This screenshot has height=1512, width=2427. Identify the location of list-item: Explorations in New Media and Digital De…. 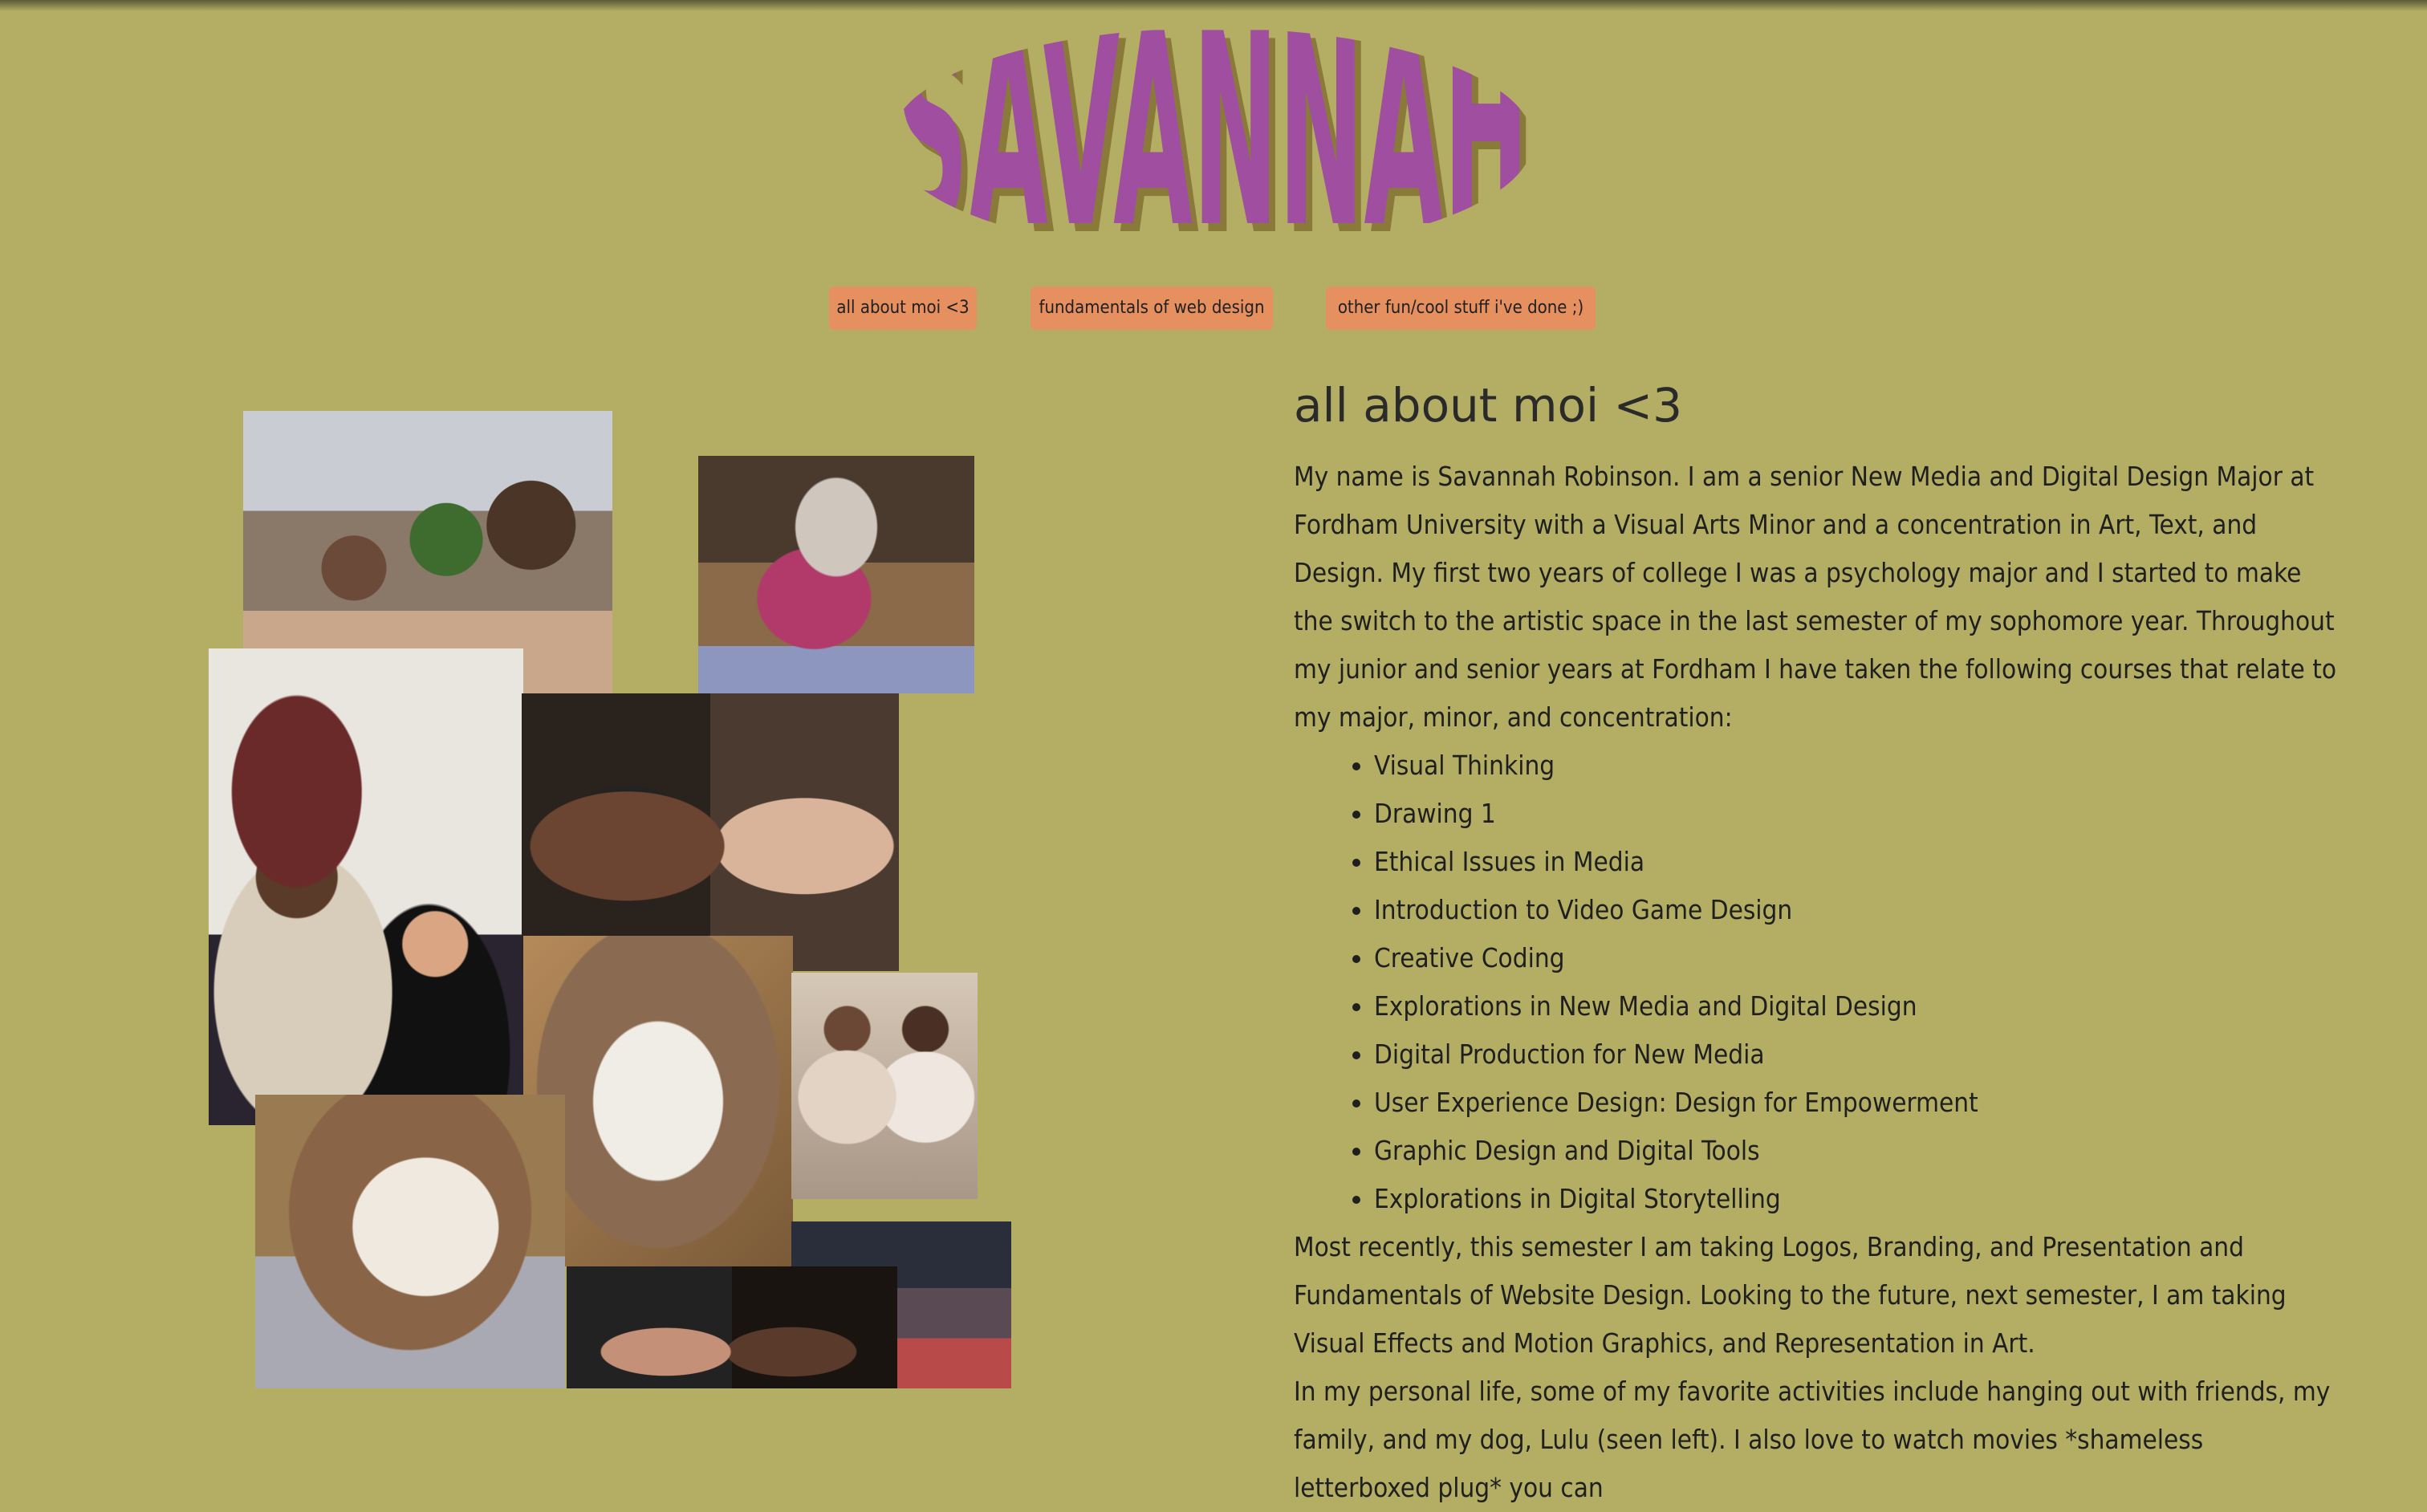
(1855, 1006).